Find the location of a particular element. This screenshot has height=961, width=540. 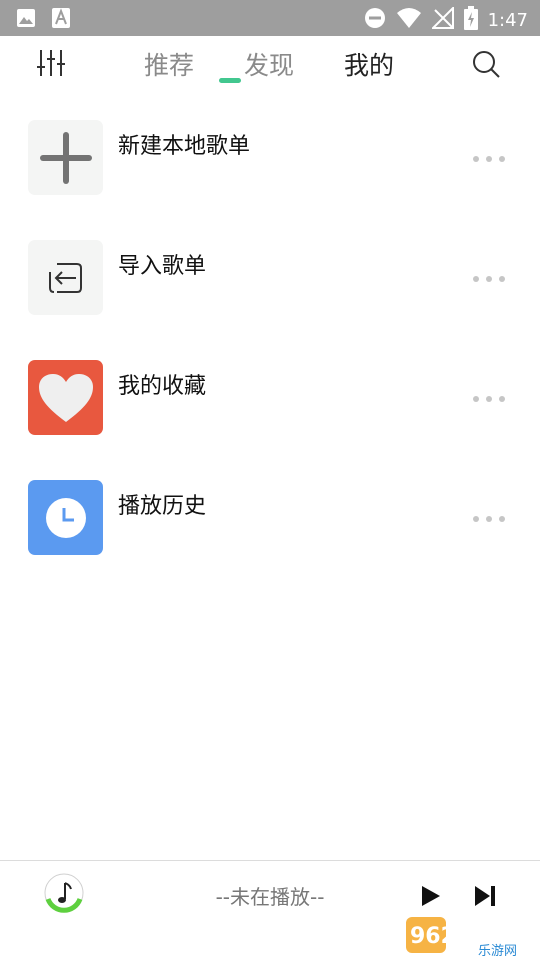

tab-mine: 我的 is located at coordinates (369, 64).